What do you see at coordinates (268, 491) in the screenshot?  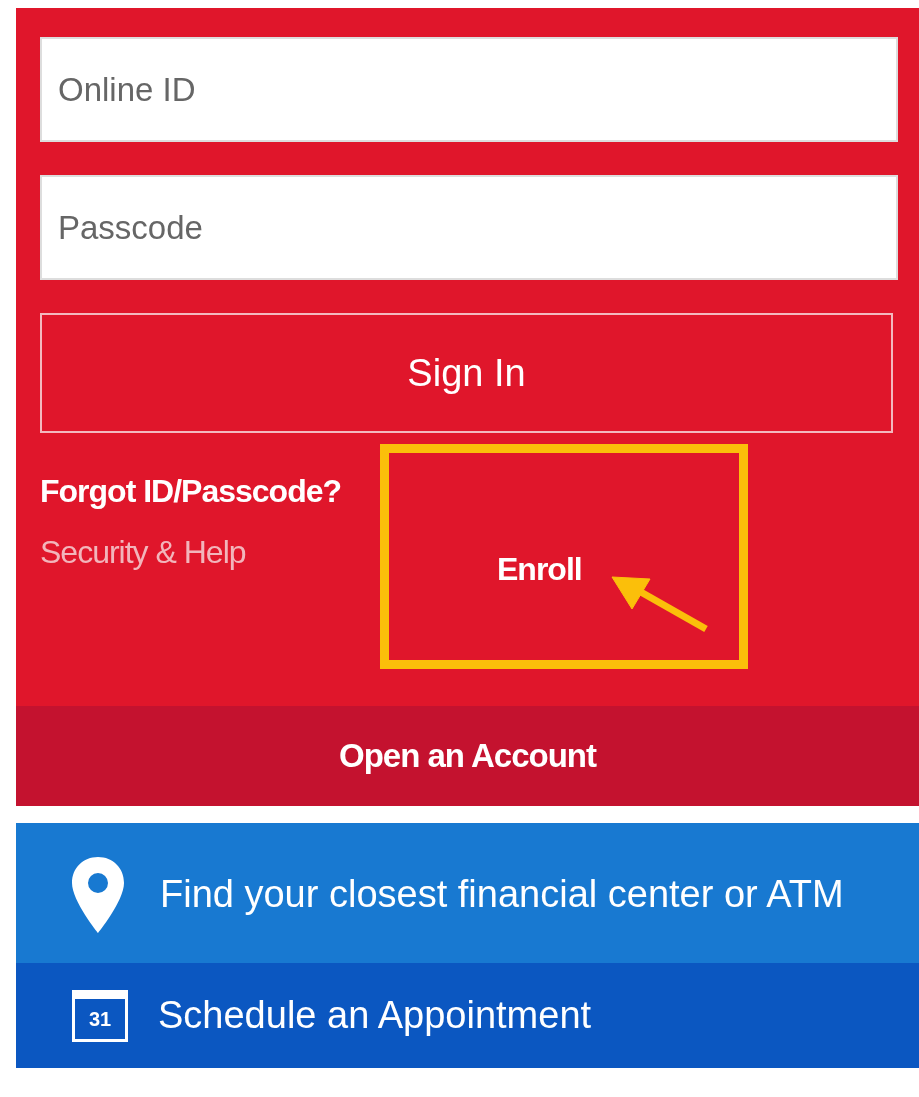 I see `text-link: Forgot ID/Passcode?` at bounding box center [268, 491].